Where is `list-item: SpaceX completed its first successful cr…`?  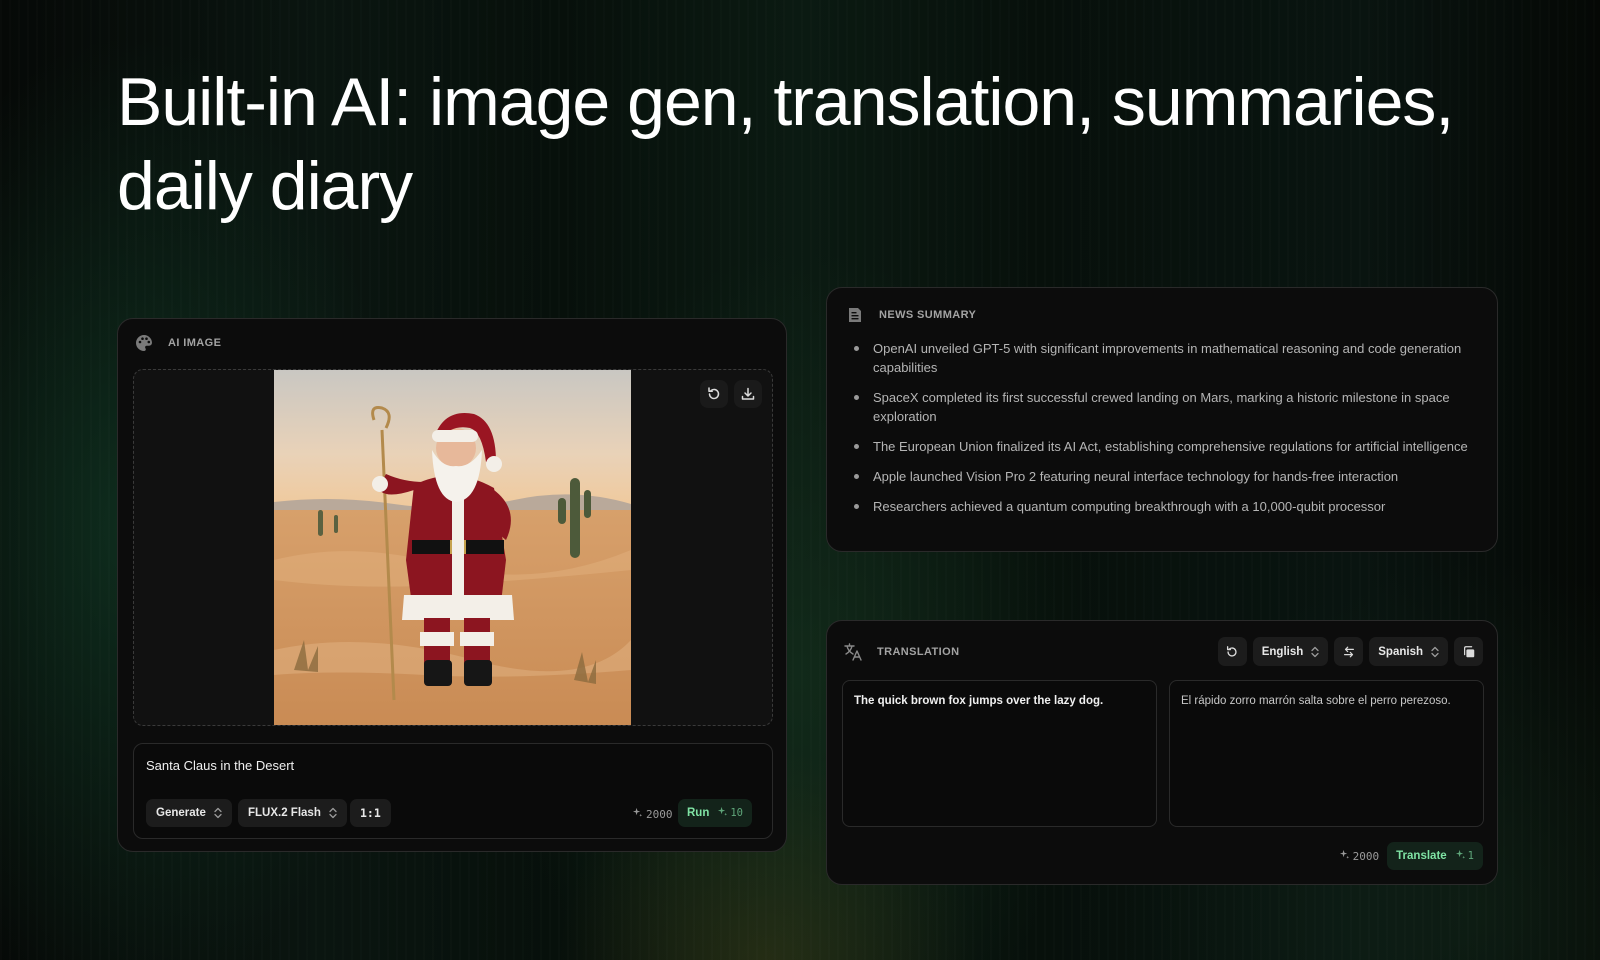 list-item: SpaceX completed its first successful cr… is located at coordinates (1164, 407).